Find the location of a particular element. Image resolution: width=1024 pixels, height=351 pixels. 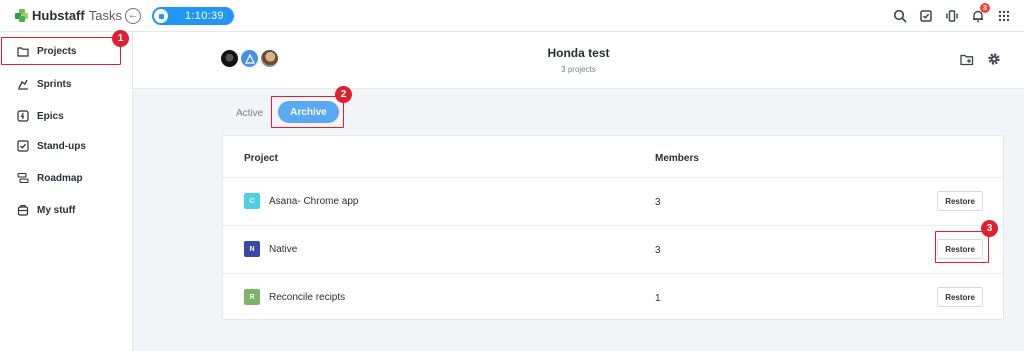

sidebar: Projects Sprints Epics Stand-ups Roadmap is located at coordinates (66, 191).